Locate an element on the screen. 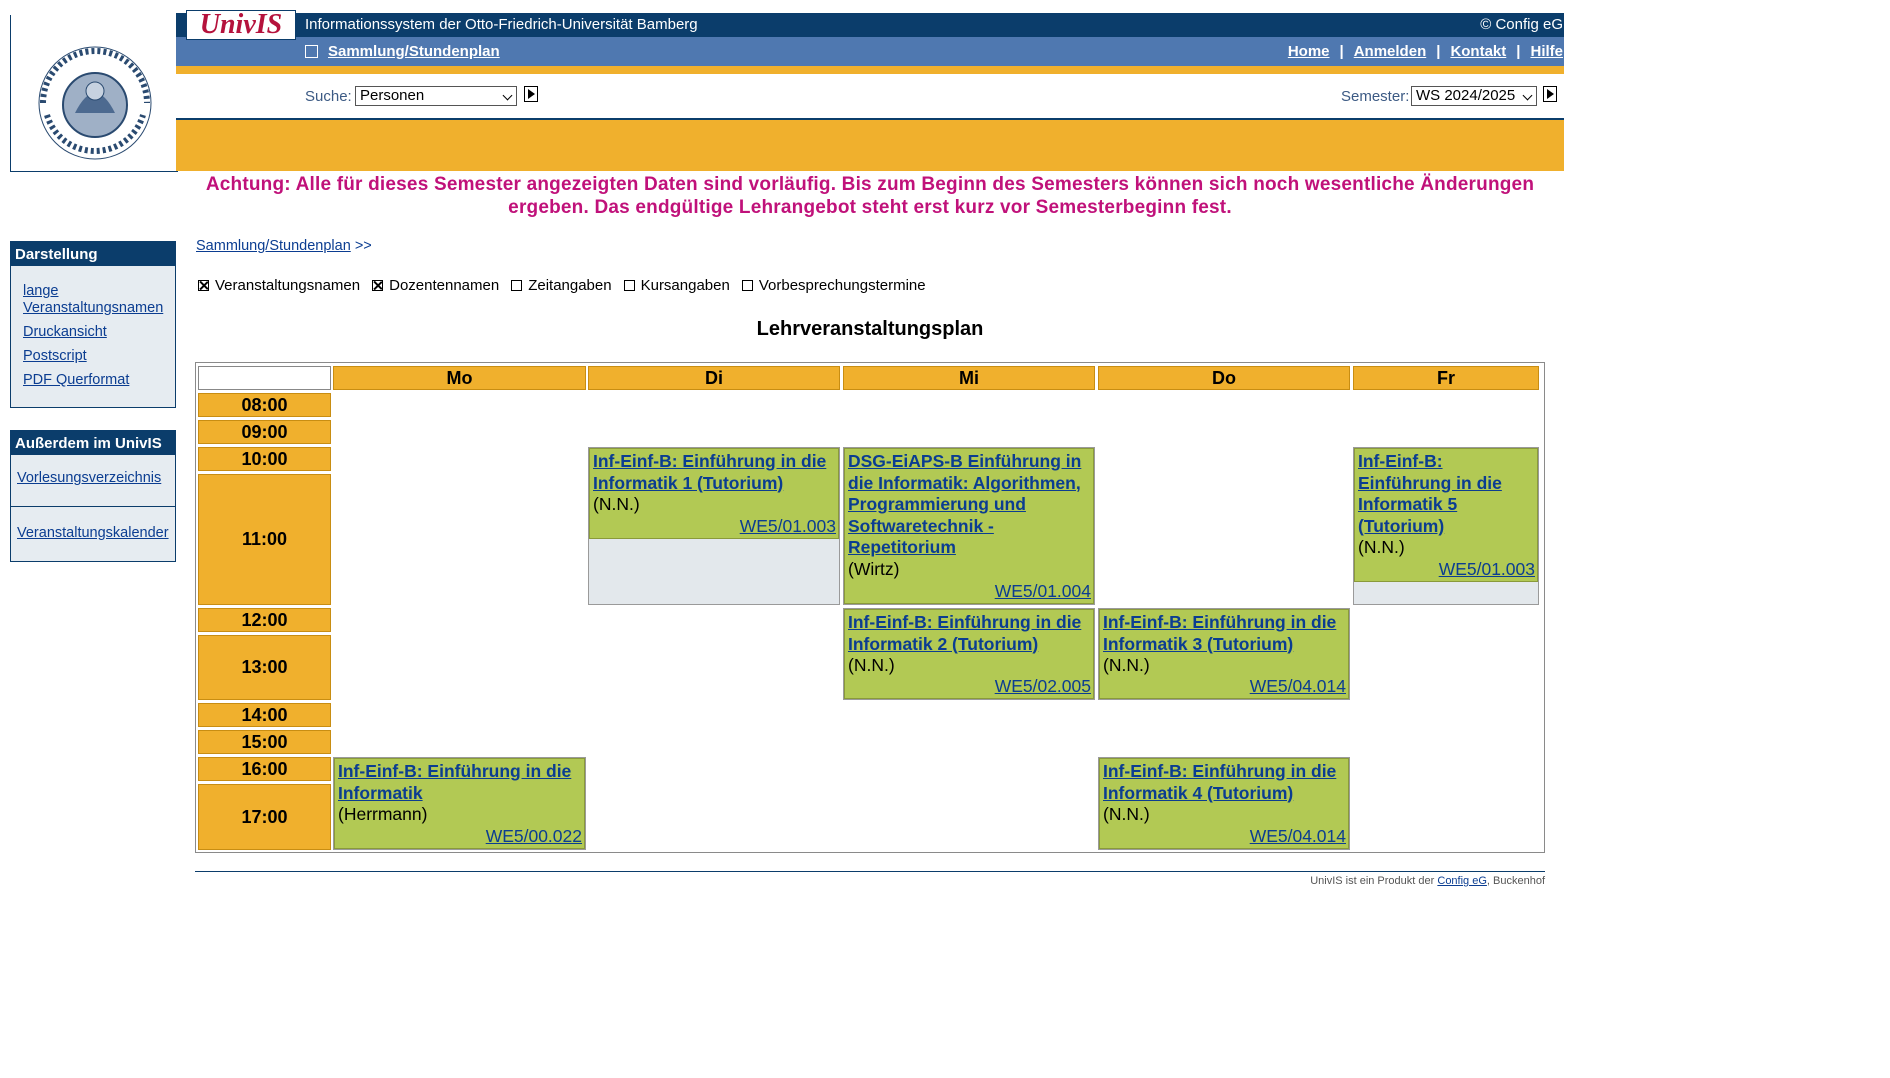 Image resolution: width=1890 pixels, height=1078 pixels. time-slot: 13:00 is located at coordinates (264, 667).